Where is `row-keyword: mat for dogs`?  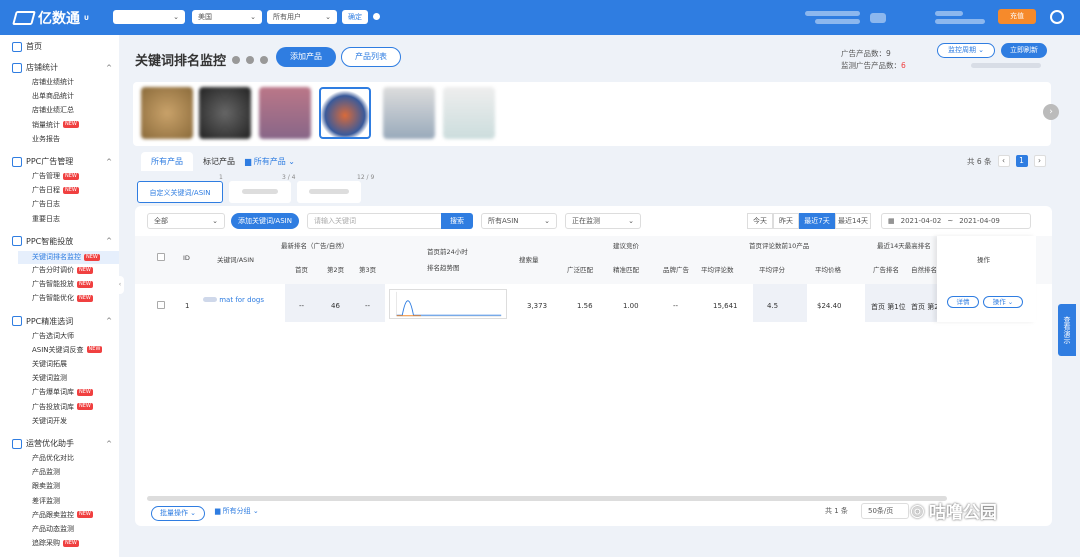
row-keyword: mat for dogs is located at coordinates (233, 300).